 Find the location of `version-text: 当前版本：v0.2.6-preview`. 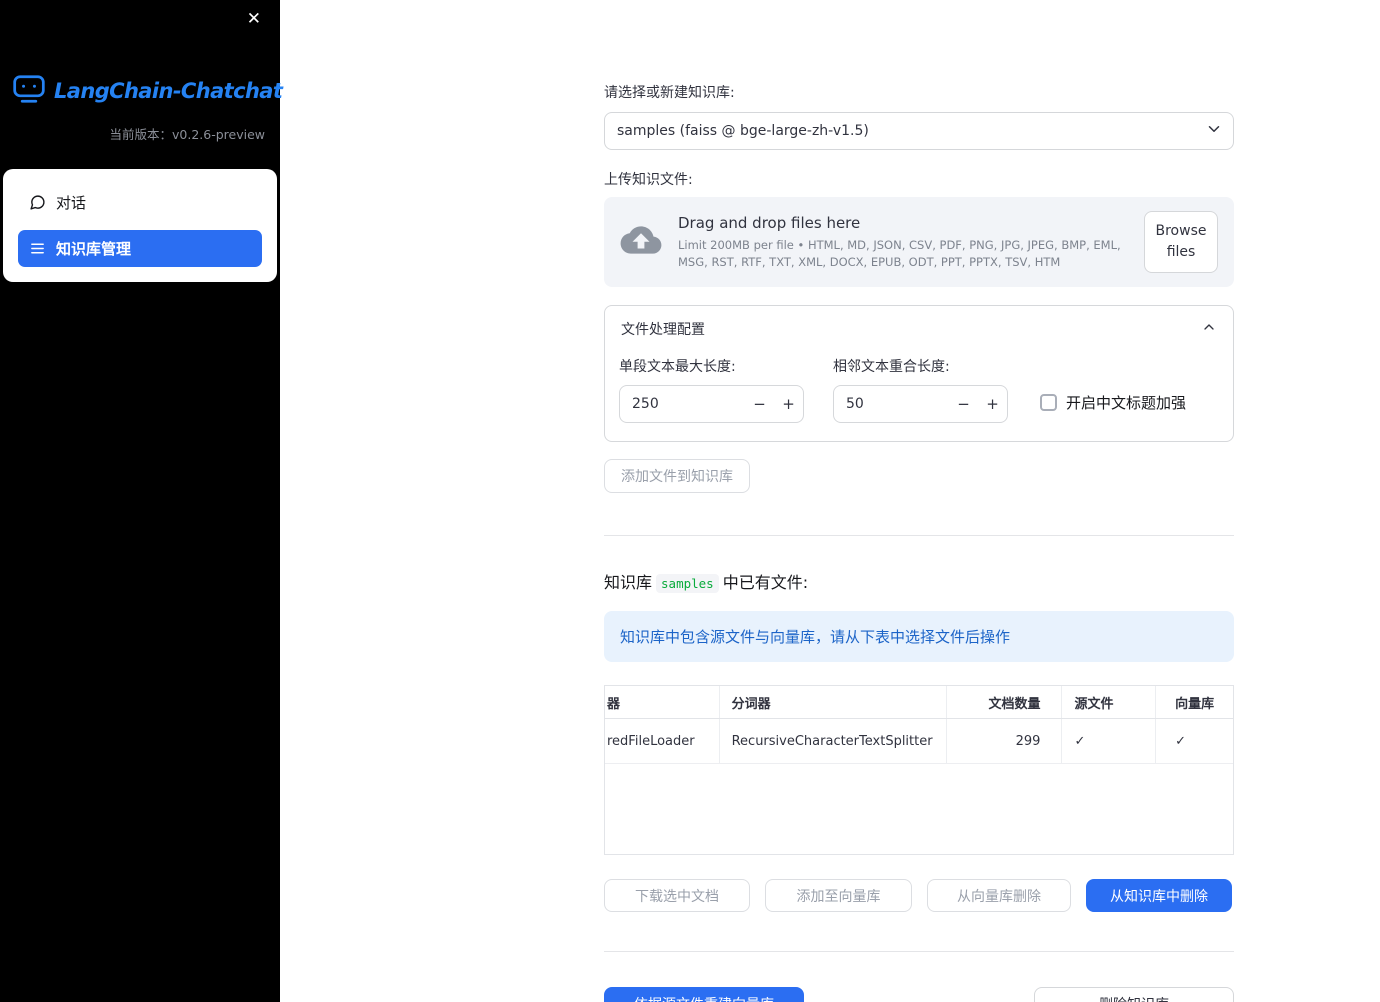

version-text: 当前版本：v0.2.6-preview is located at coordinates (187, 134).